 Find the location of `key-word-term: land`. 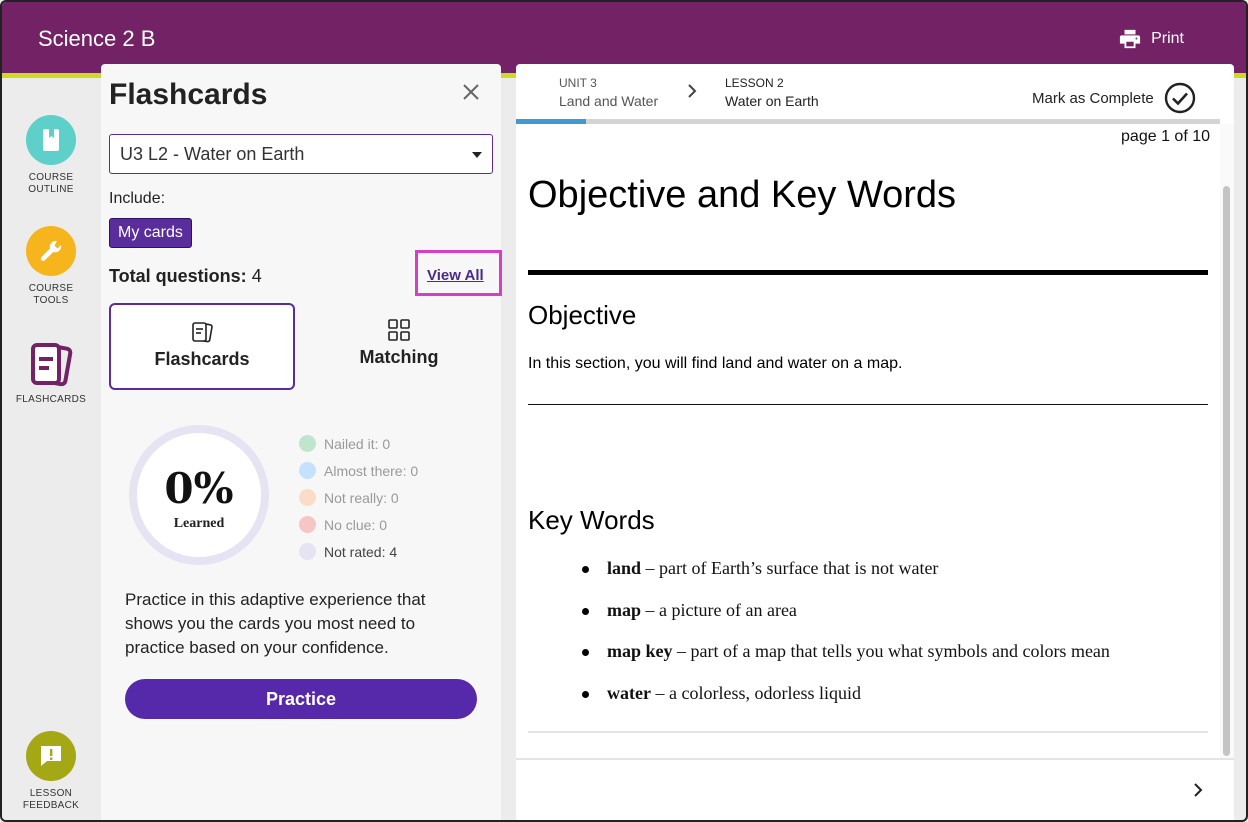

key-word-term: land is located at coordinates (624, 568).